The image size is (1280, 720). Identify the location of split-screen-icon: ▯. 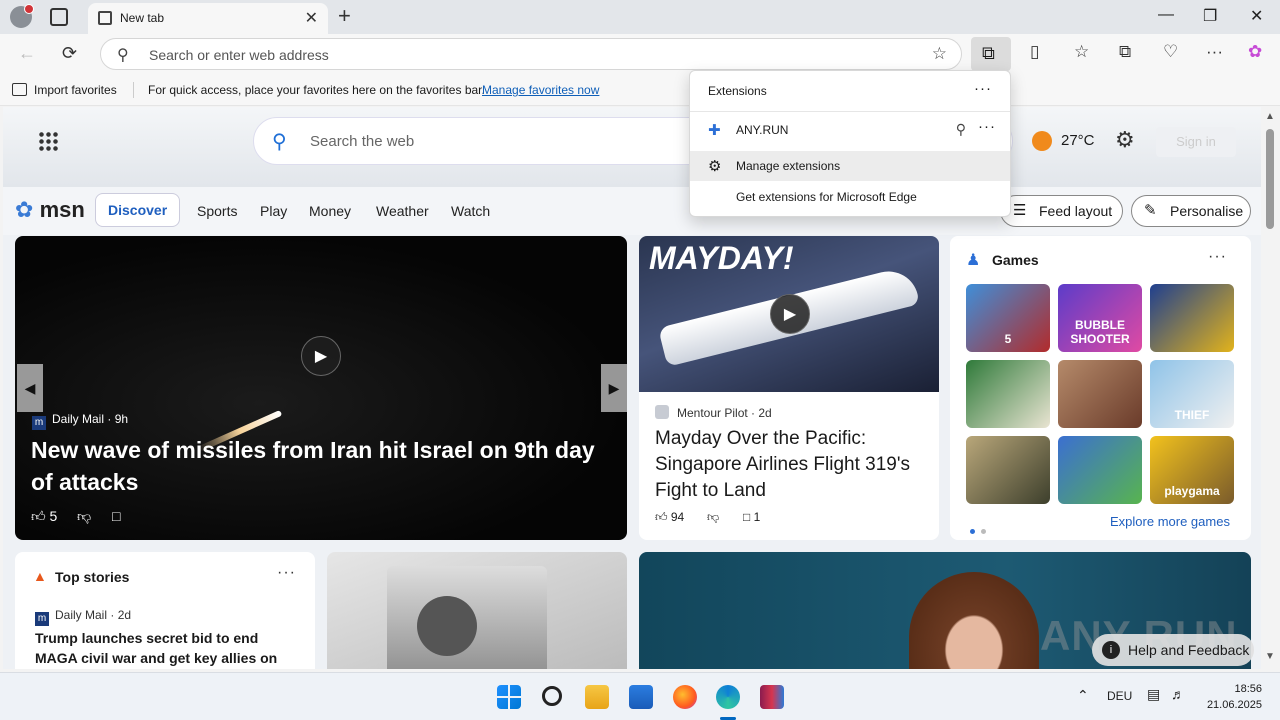
(1034, 52).